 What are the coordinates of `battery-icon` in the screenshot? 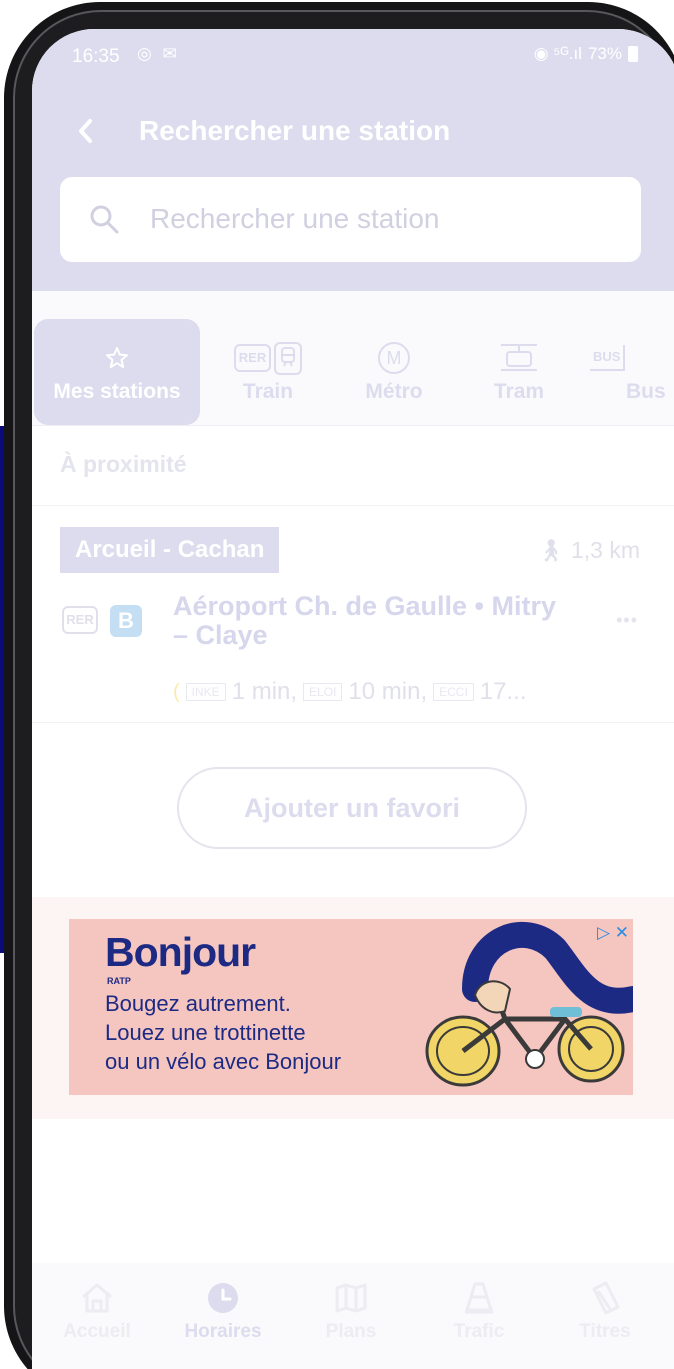 It's located at (633, 54).